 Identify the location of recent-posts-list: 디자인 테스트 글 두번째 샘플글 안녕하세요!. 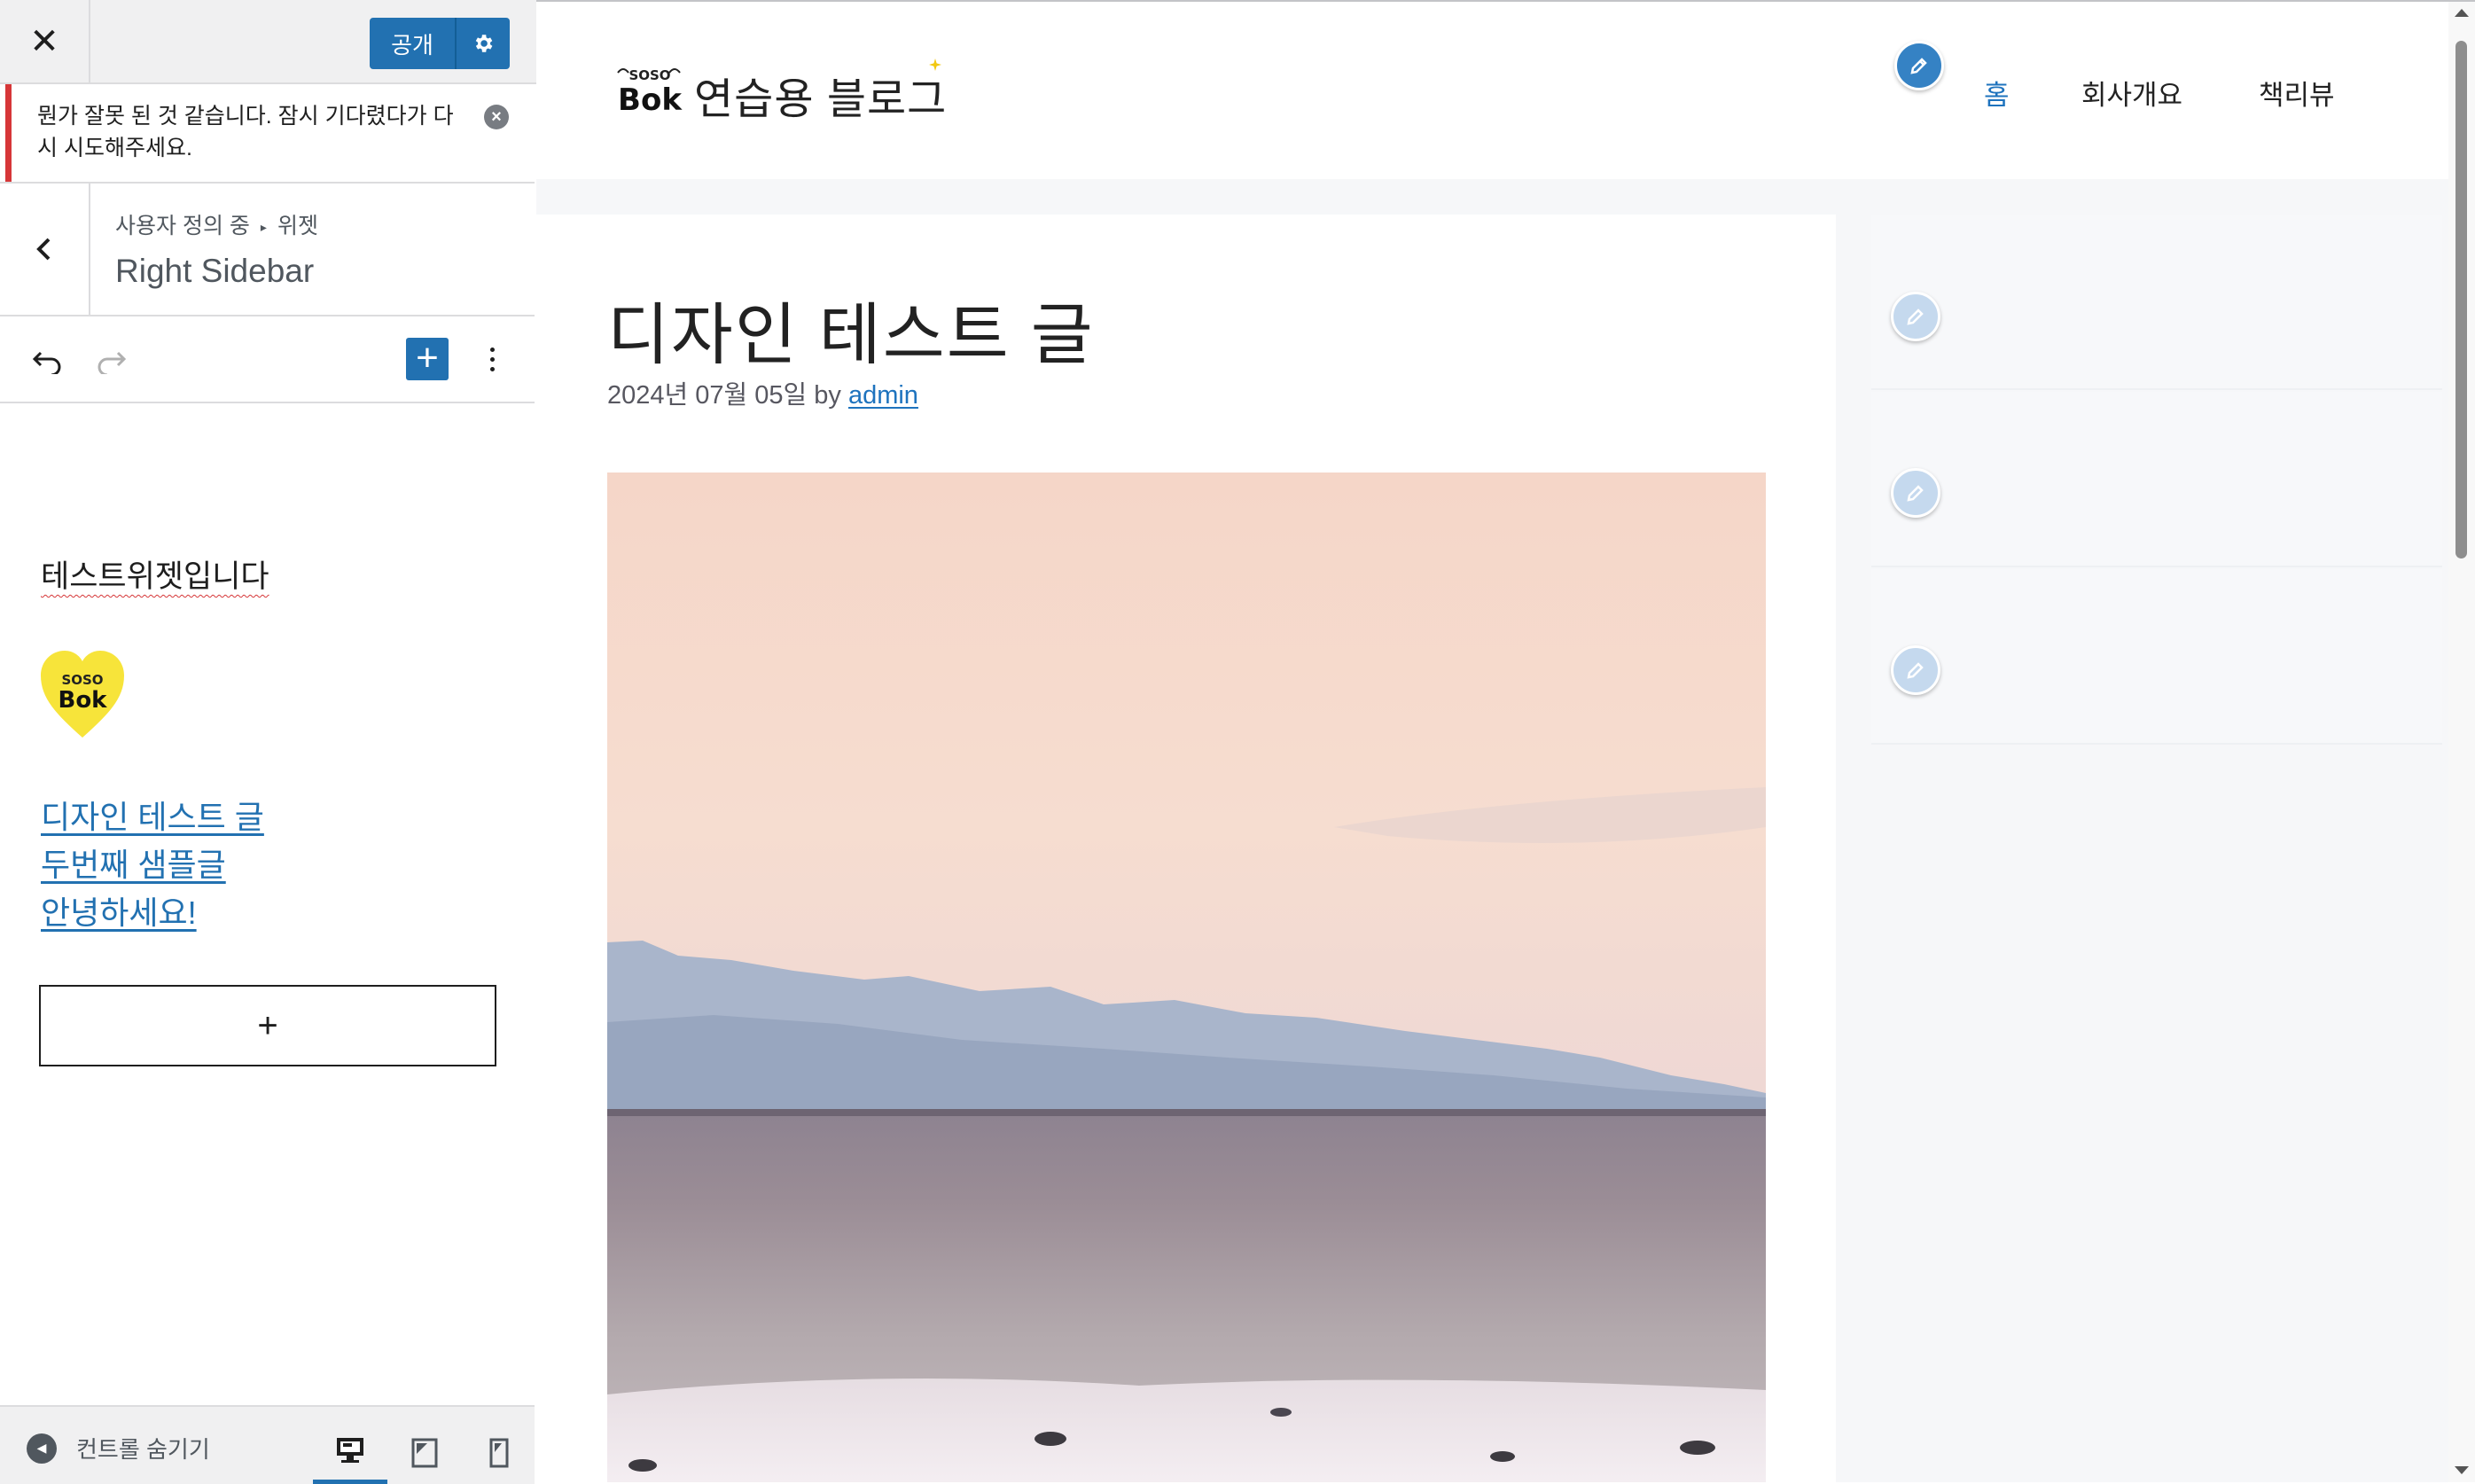
(152, 865).